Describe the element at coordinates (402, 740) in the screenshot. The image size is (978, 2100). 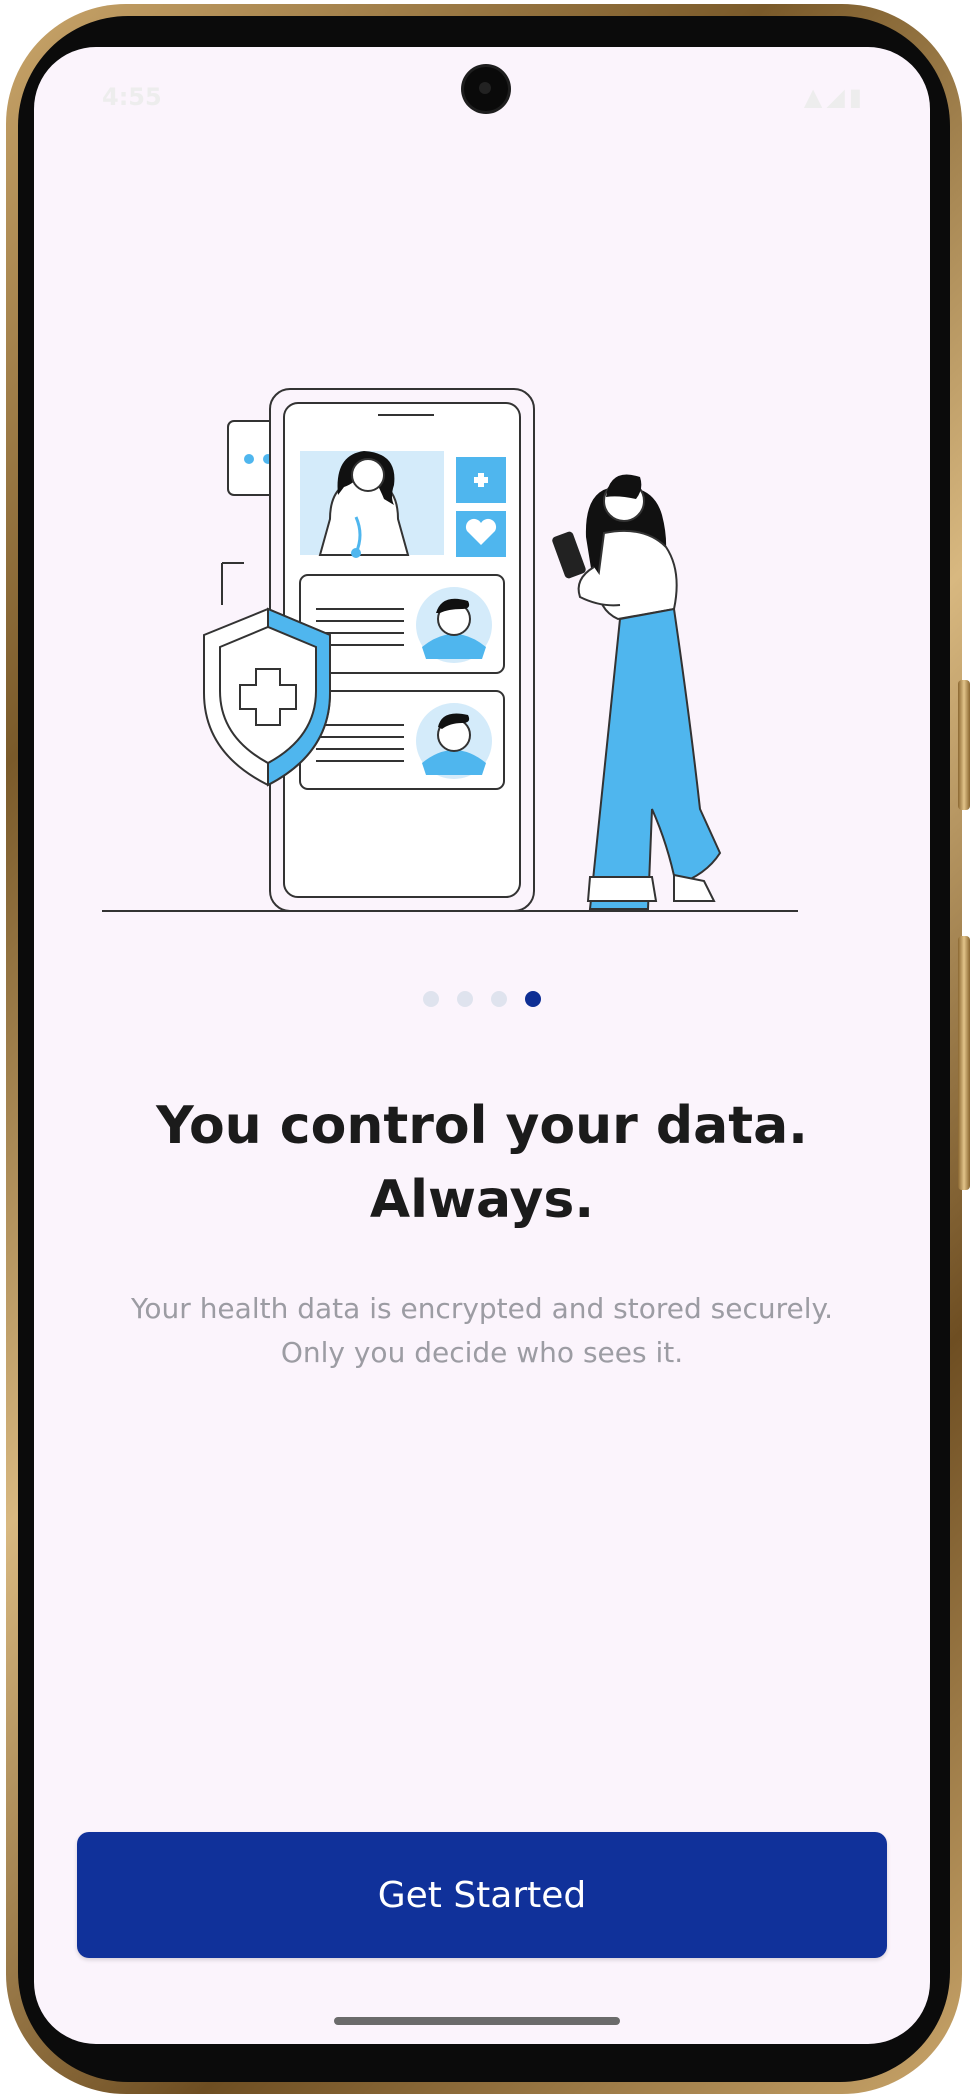
I see `profile-card` at that location.